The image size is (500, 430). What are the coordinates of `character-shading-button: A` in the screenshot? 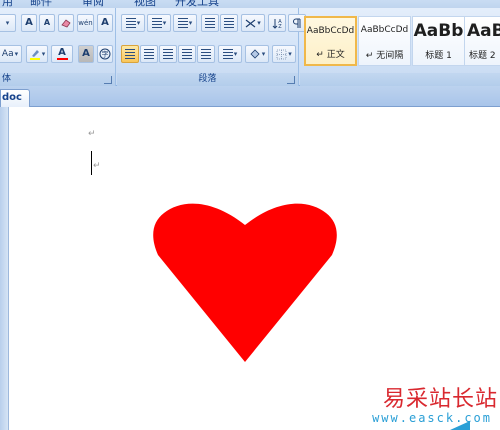 It's located at (86, 54).